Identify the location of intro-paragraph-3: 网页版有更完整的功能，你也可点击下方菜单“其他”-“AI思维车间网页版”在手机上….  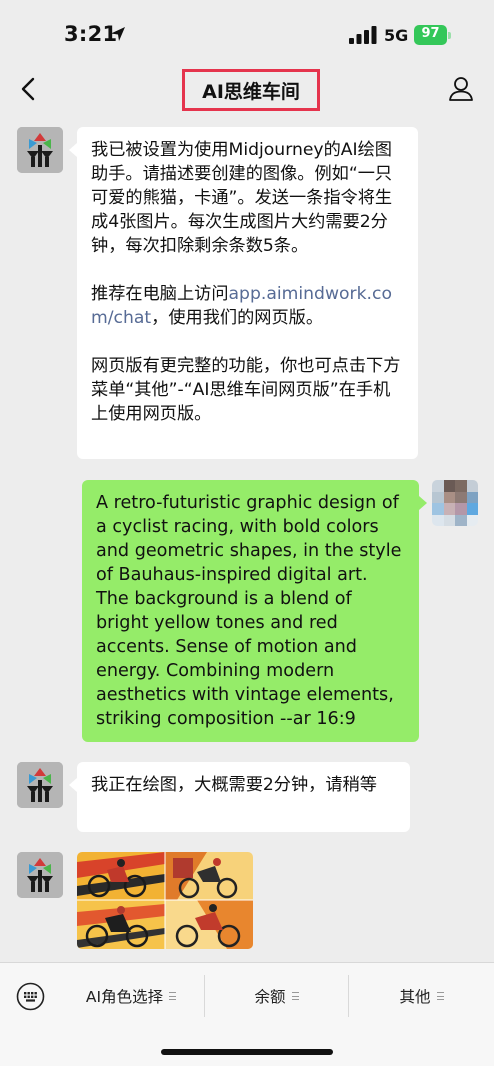
(246, 390).